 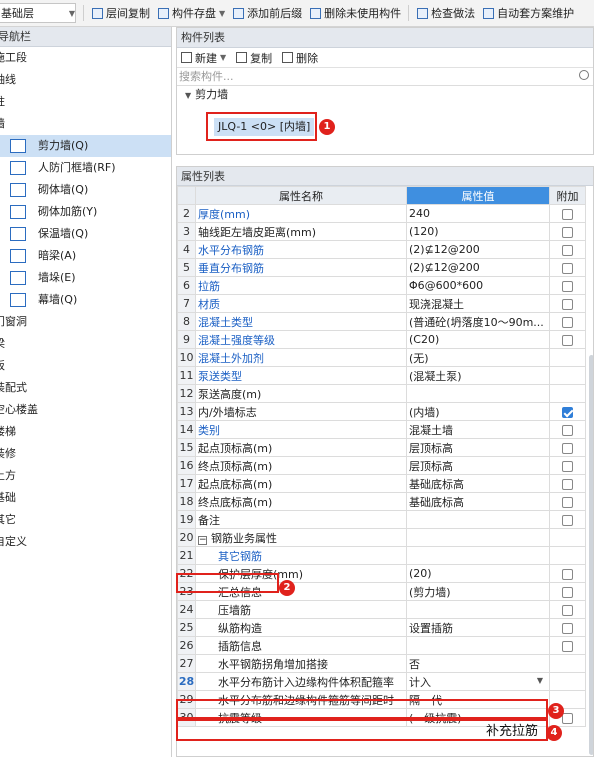 I want to click on nav-item: 幕墙(Q), so click(x=85, y=300).